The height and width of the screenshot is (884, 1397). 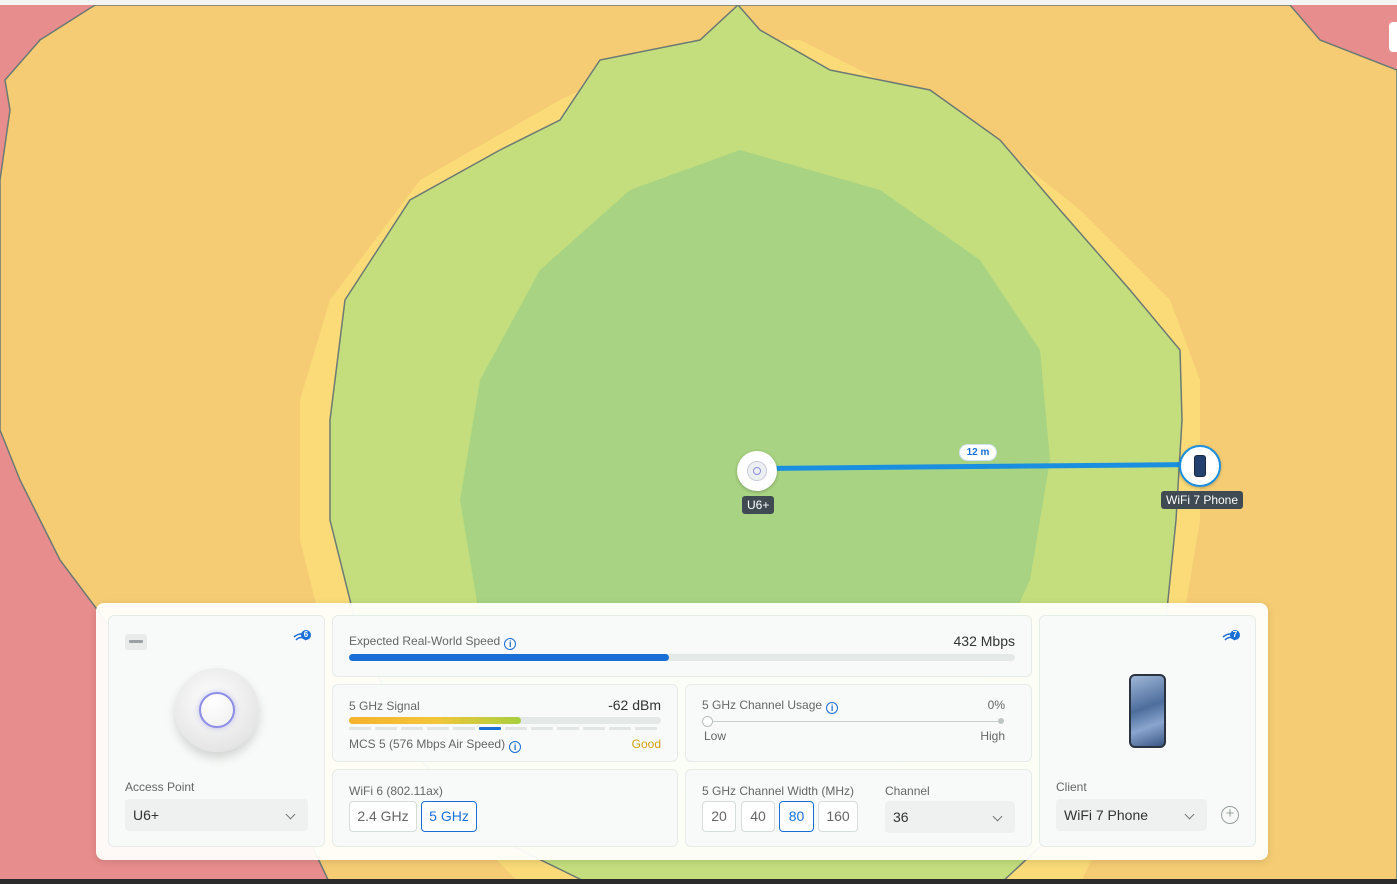 I want to click on band-2-4ghz-button: 2.4 GHz, so click(x=383, y=816).